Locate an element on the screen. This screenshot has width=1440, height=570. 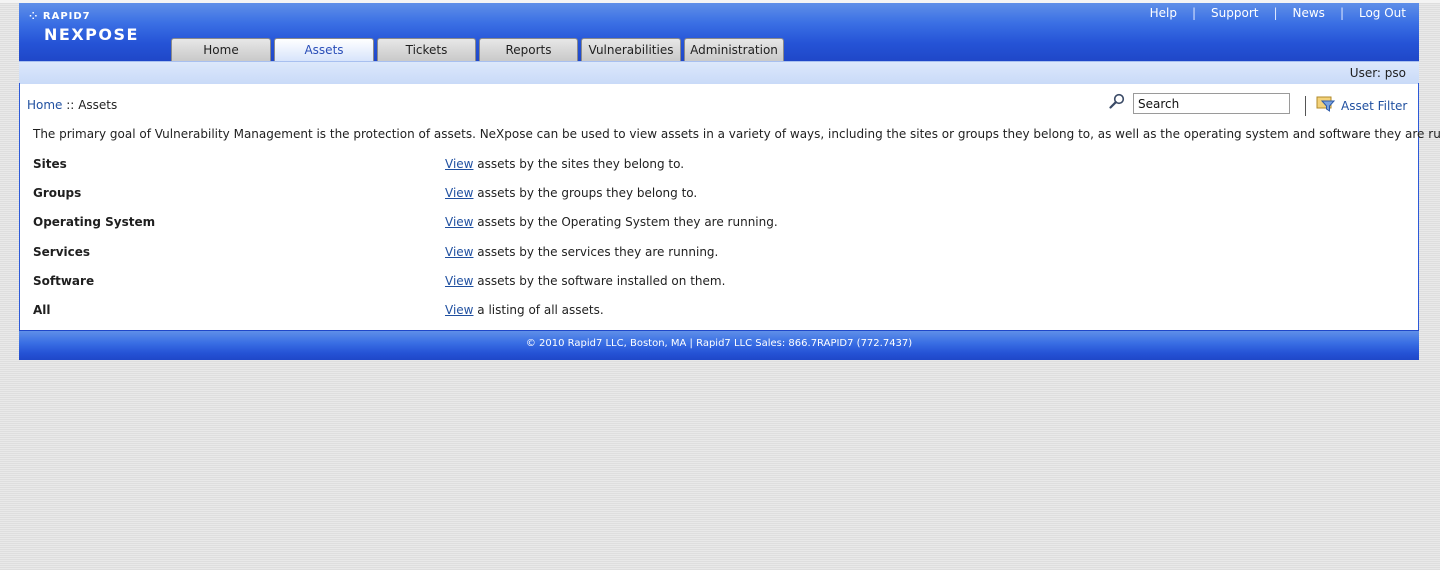
logout-link: Log Out is located at coordinates (1382, 13).